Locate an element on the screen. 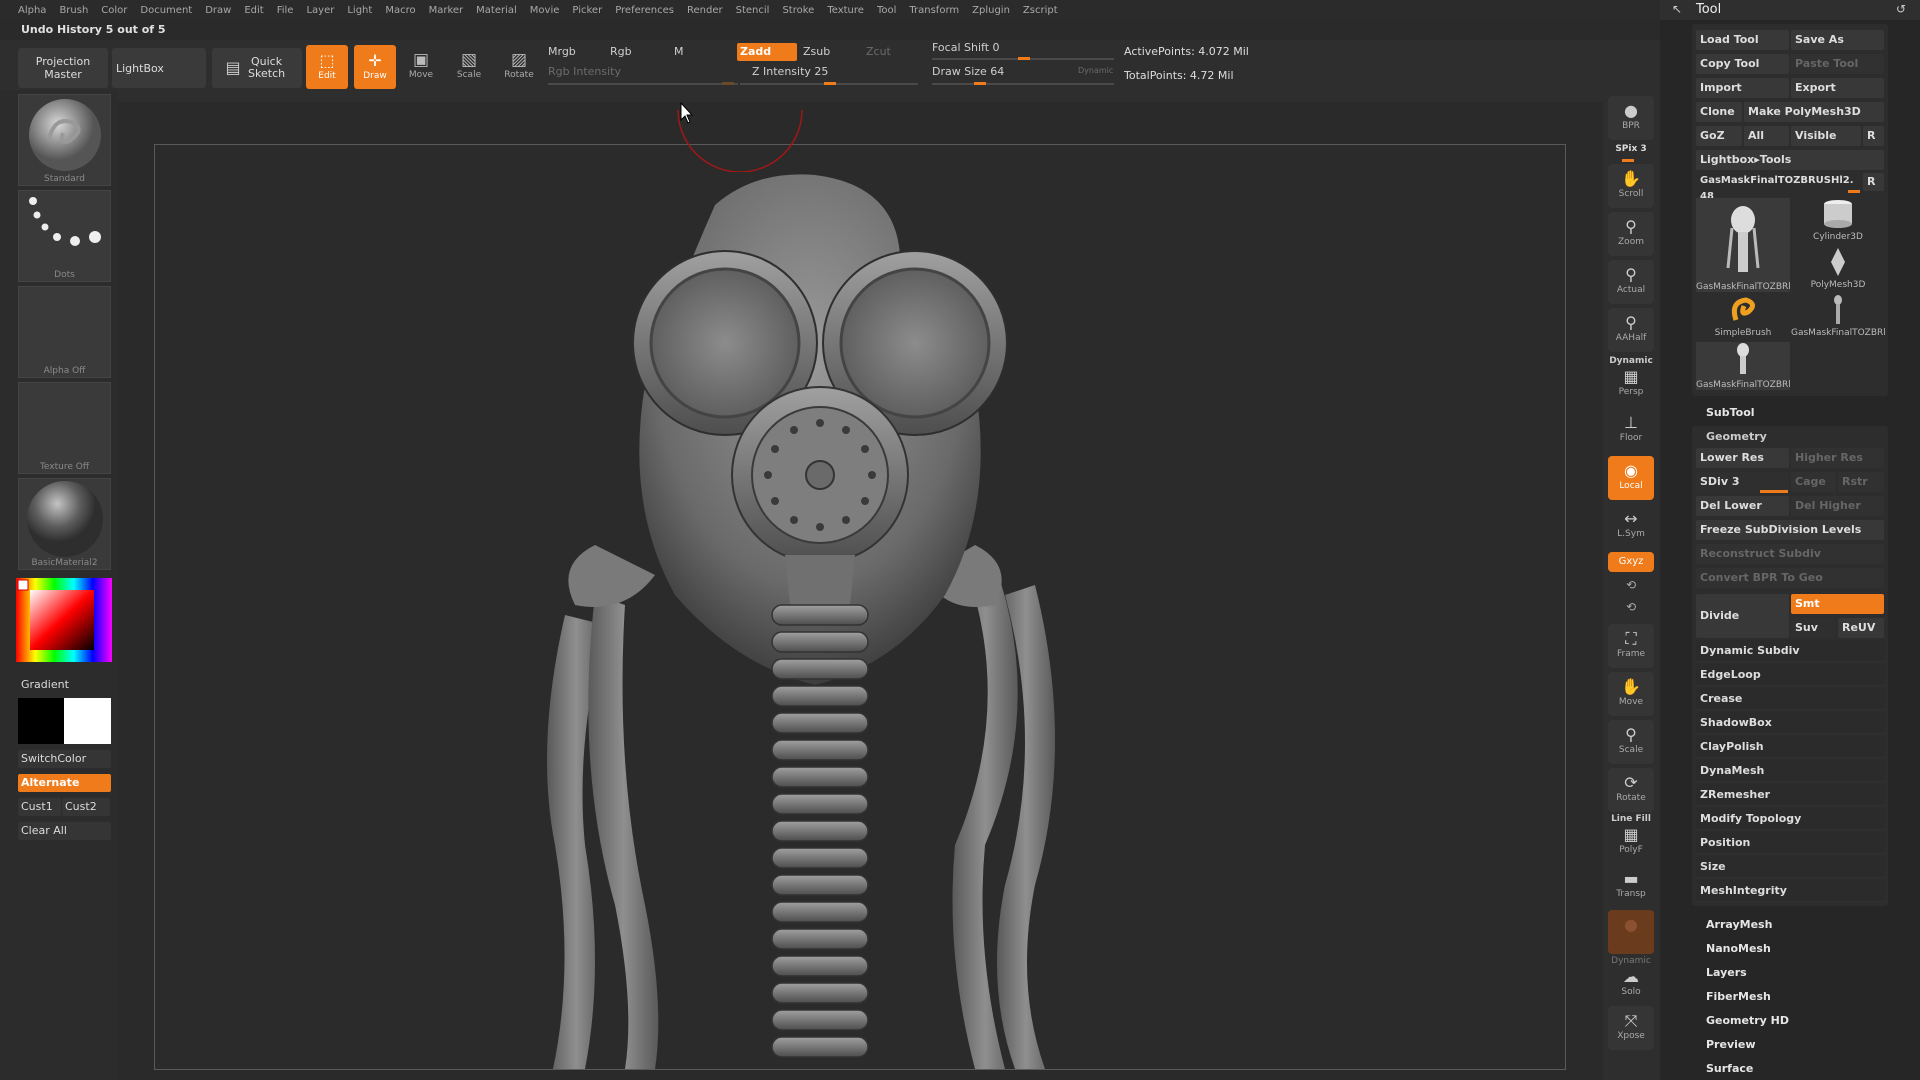 The height and width of the screenshot is (1080, 1920). menu-render: Render is located at coordinates (705, 10).